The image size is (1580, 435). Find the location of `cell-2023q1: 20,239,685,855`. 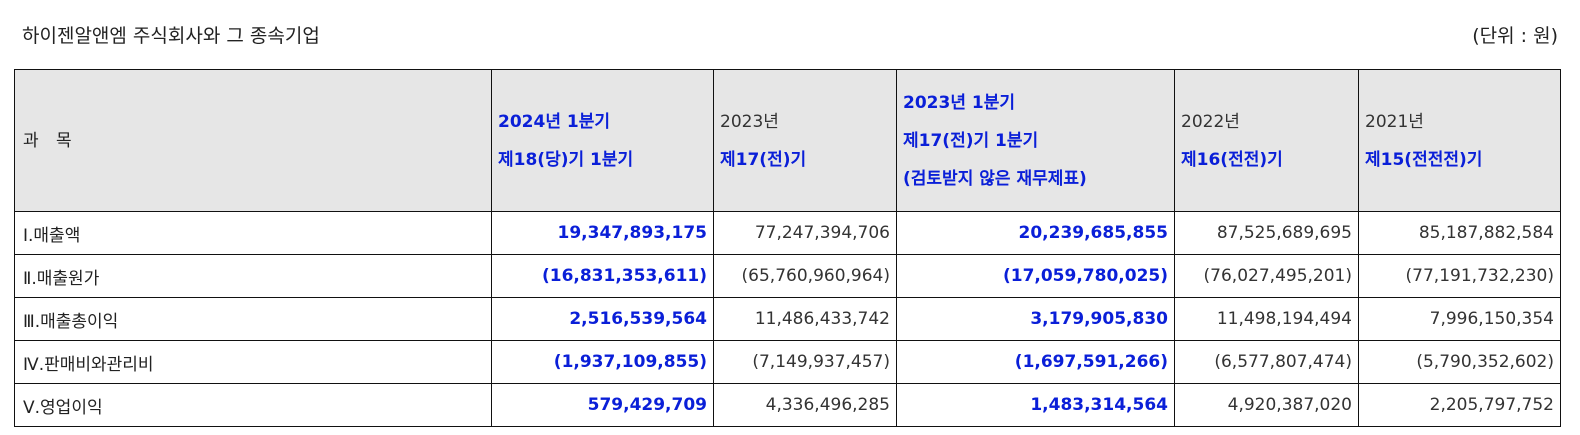

cell-2023q1: 20,239,685,855 is located at coordinates (1035, 233).